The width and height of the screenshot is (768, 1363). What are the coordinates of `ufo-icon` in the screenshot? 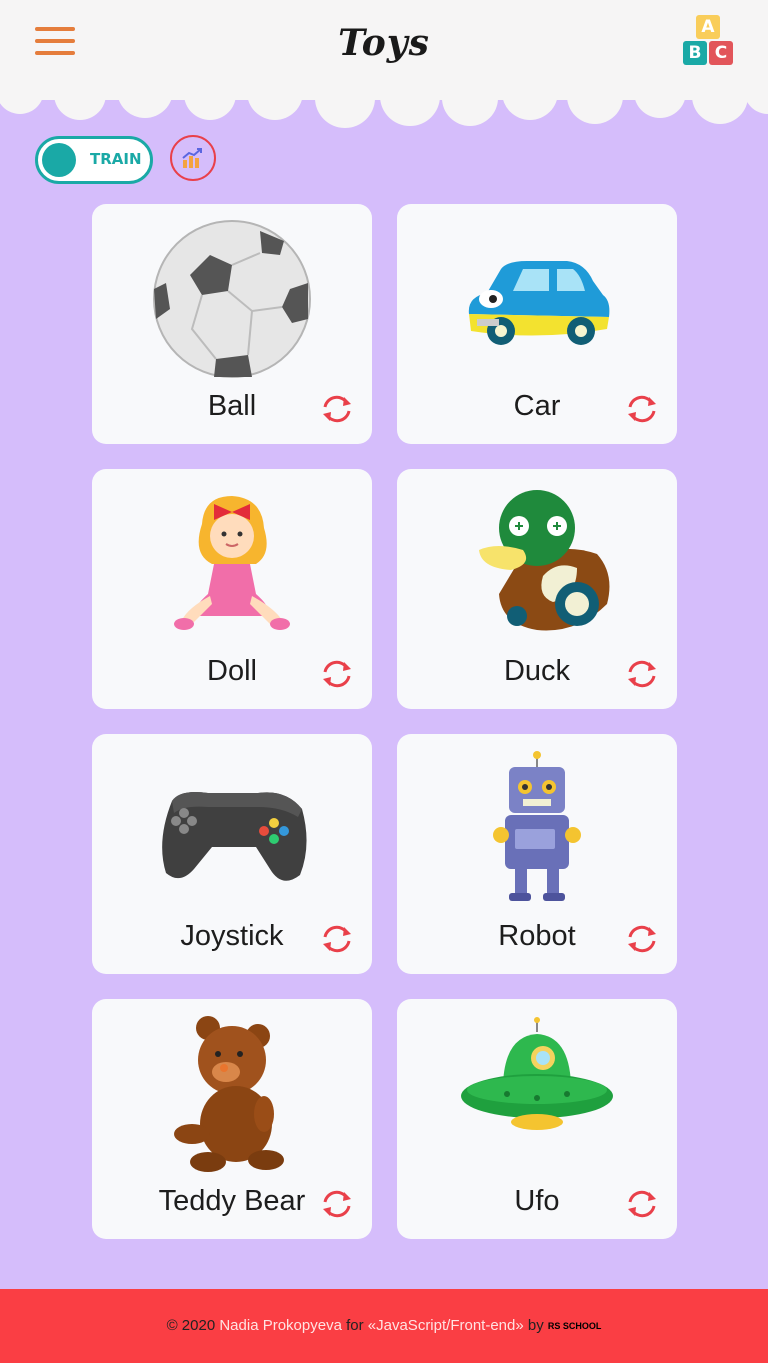 It's located at (537, 1073).